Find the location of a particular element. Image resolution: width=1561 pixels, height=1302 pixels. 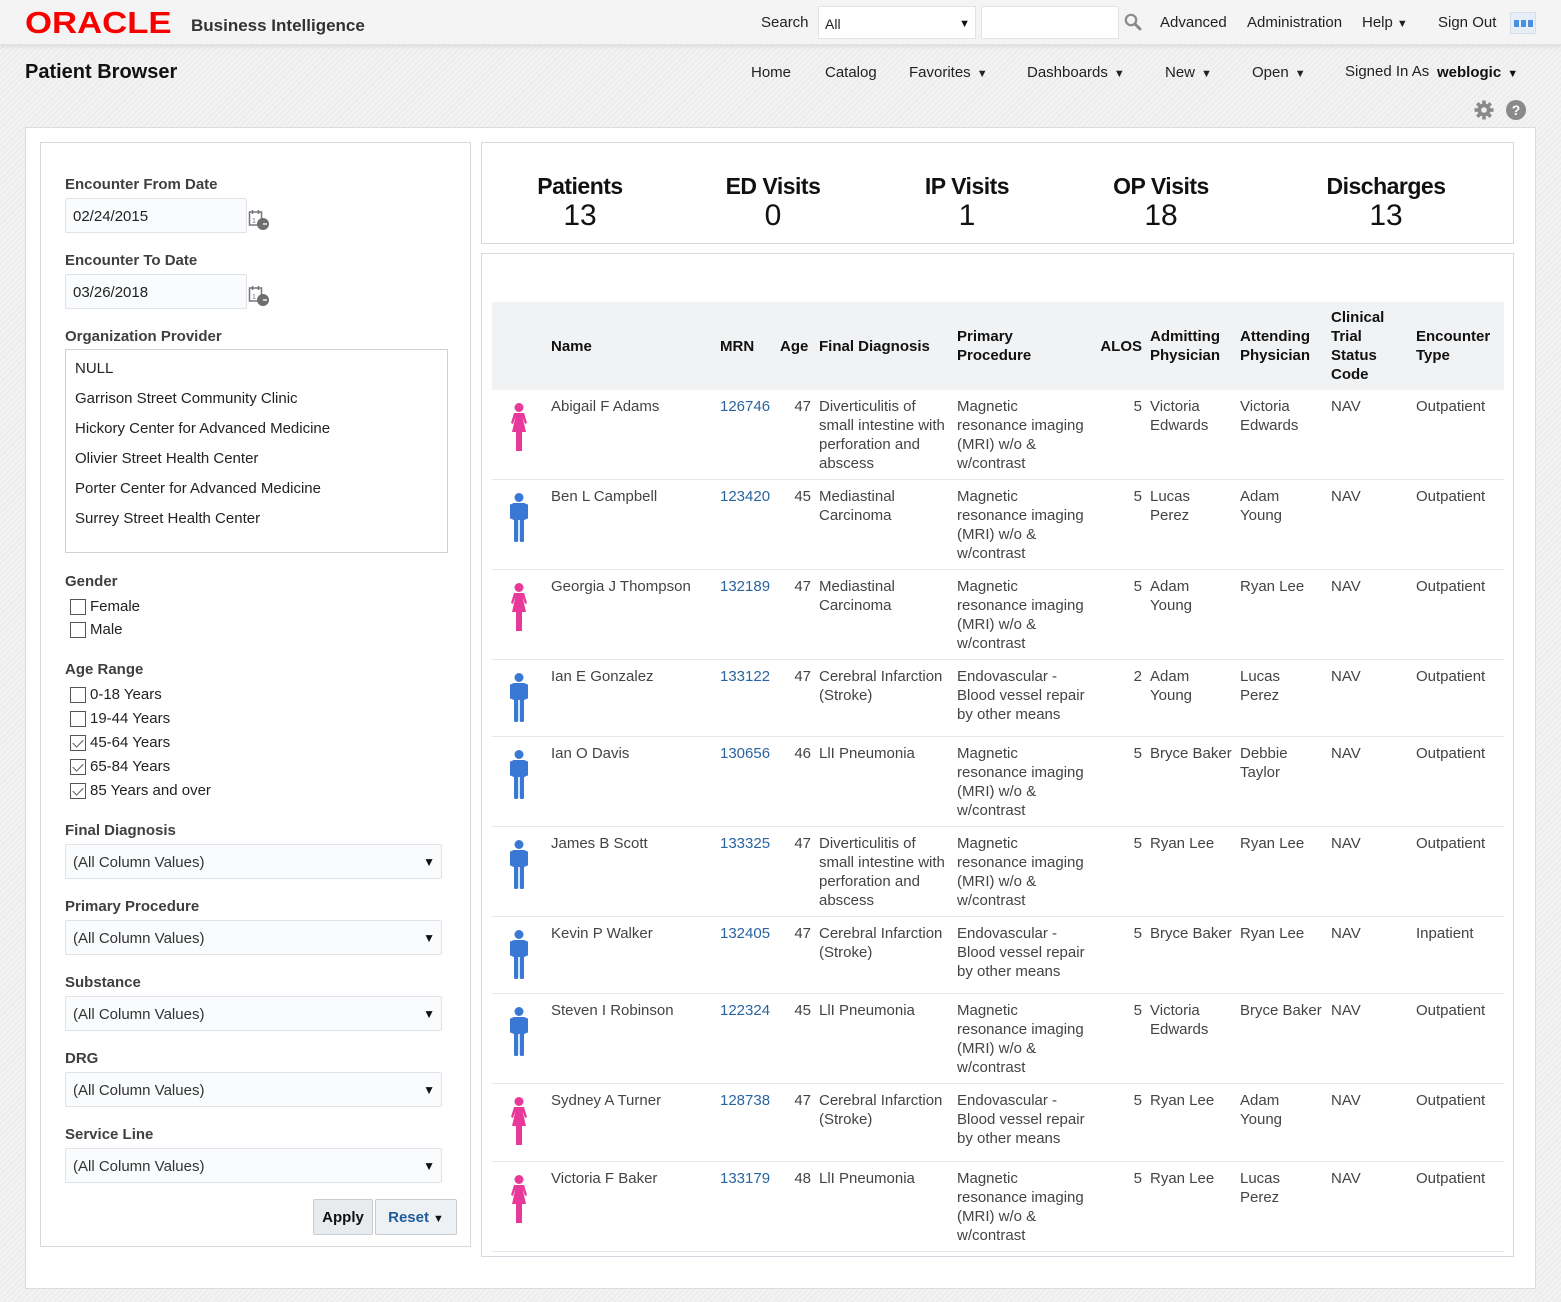

age-range-option: 19-44 Years is located at coordinates (120, 718).